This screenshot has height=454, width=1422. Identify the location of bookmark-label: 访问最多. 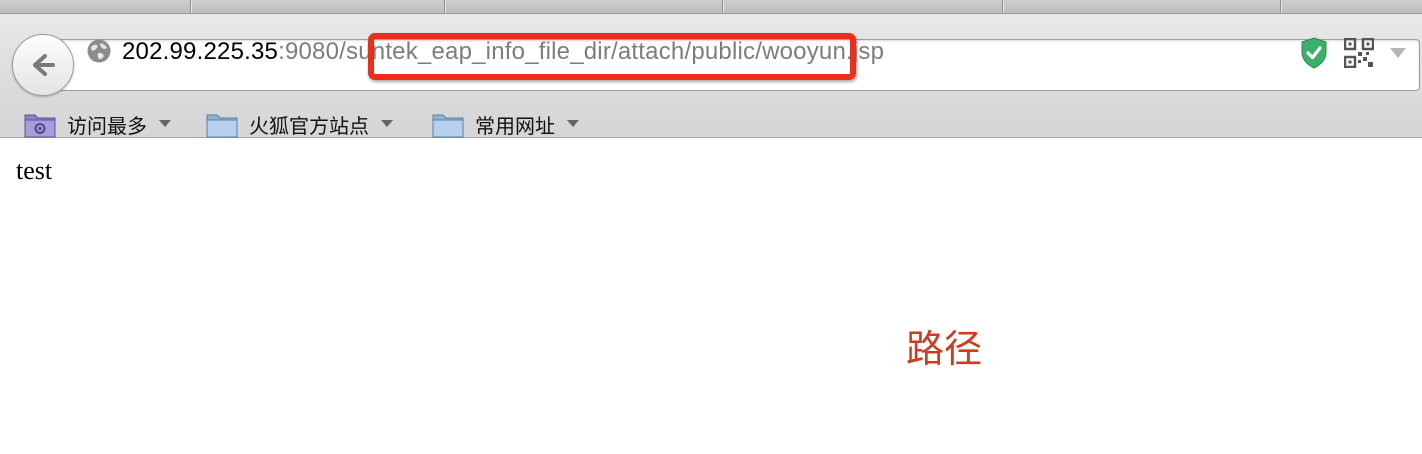
(107, 125).